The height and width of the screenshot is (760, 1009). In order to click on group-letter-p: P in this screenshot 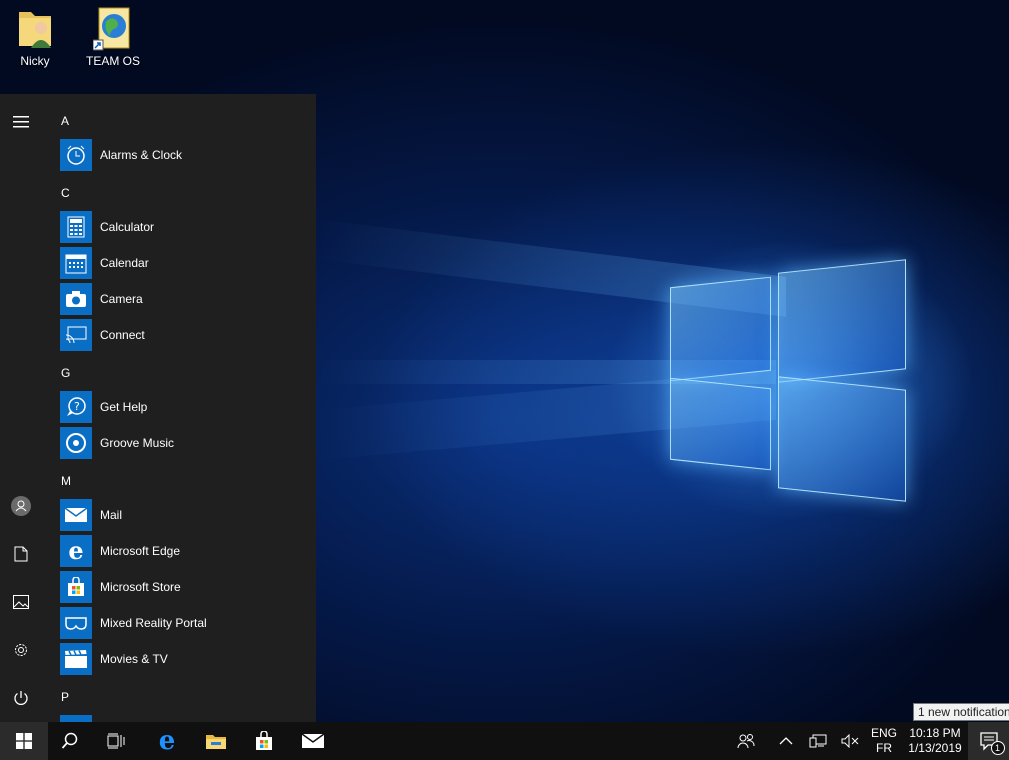, I will do `click(65, 697)`.